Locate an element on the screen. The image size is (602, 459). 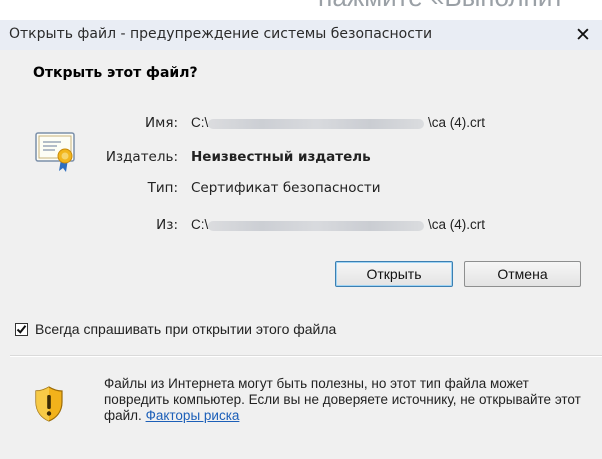
name-path-redacted is located at coordinates (316, 124).